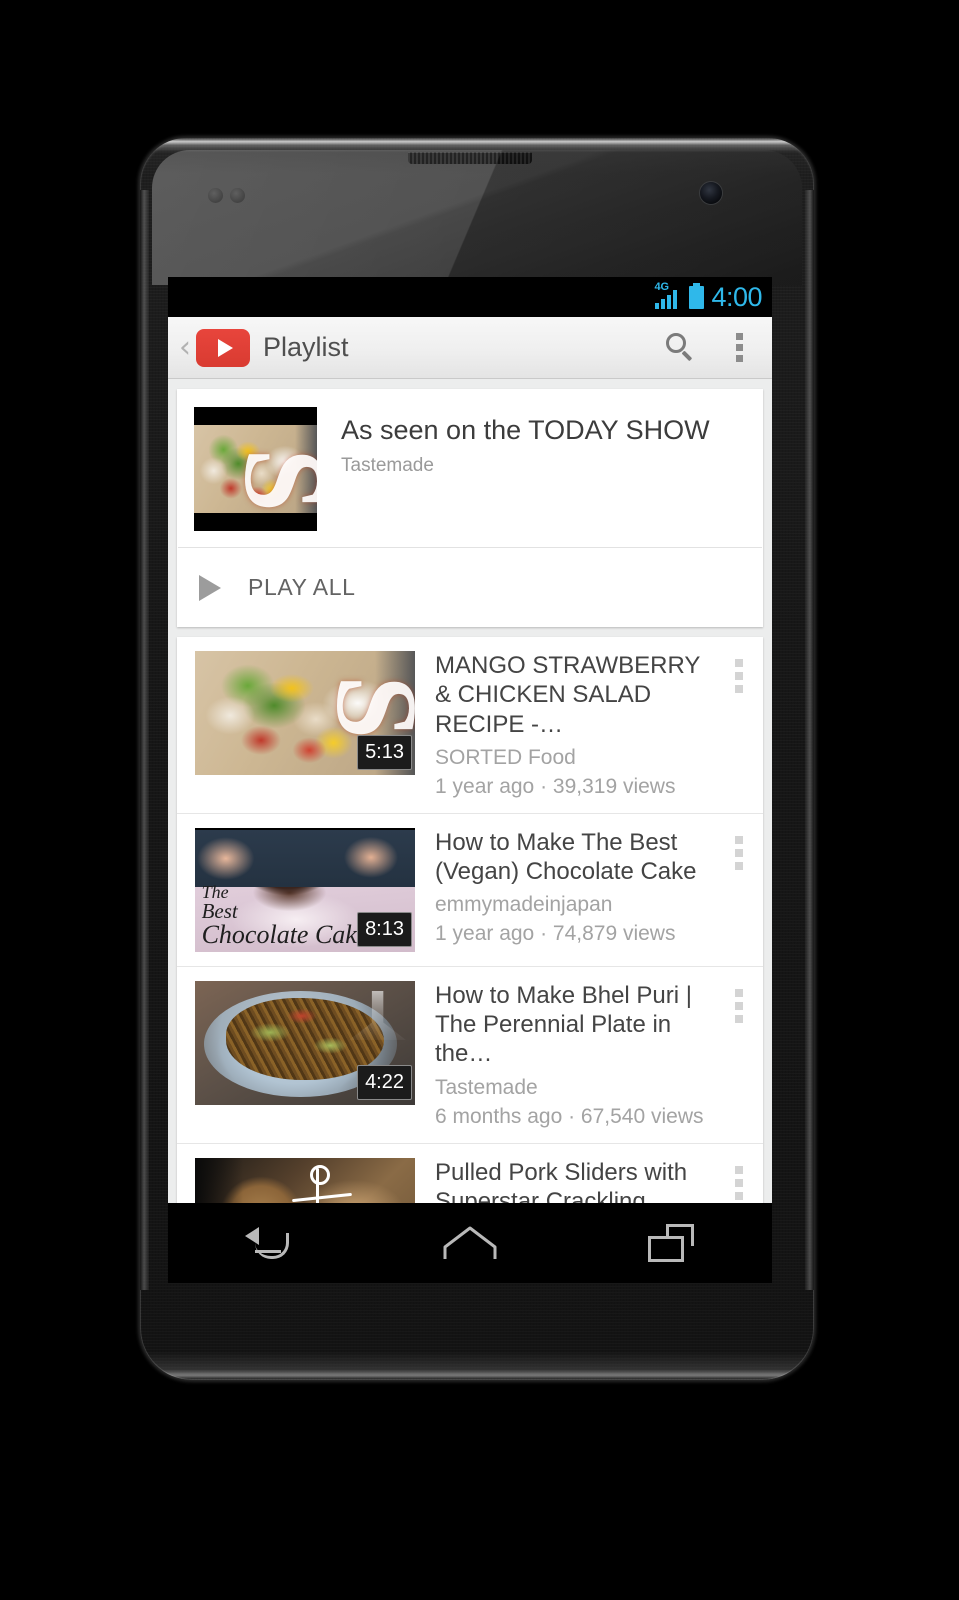  I want to click on youtube-logo-icon, so click(223, 347).